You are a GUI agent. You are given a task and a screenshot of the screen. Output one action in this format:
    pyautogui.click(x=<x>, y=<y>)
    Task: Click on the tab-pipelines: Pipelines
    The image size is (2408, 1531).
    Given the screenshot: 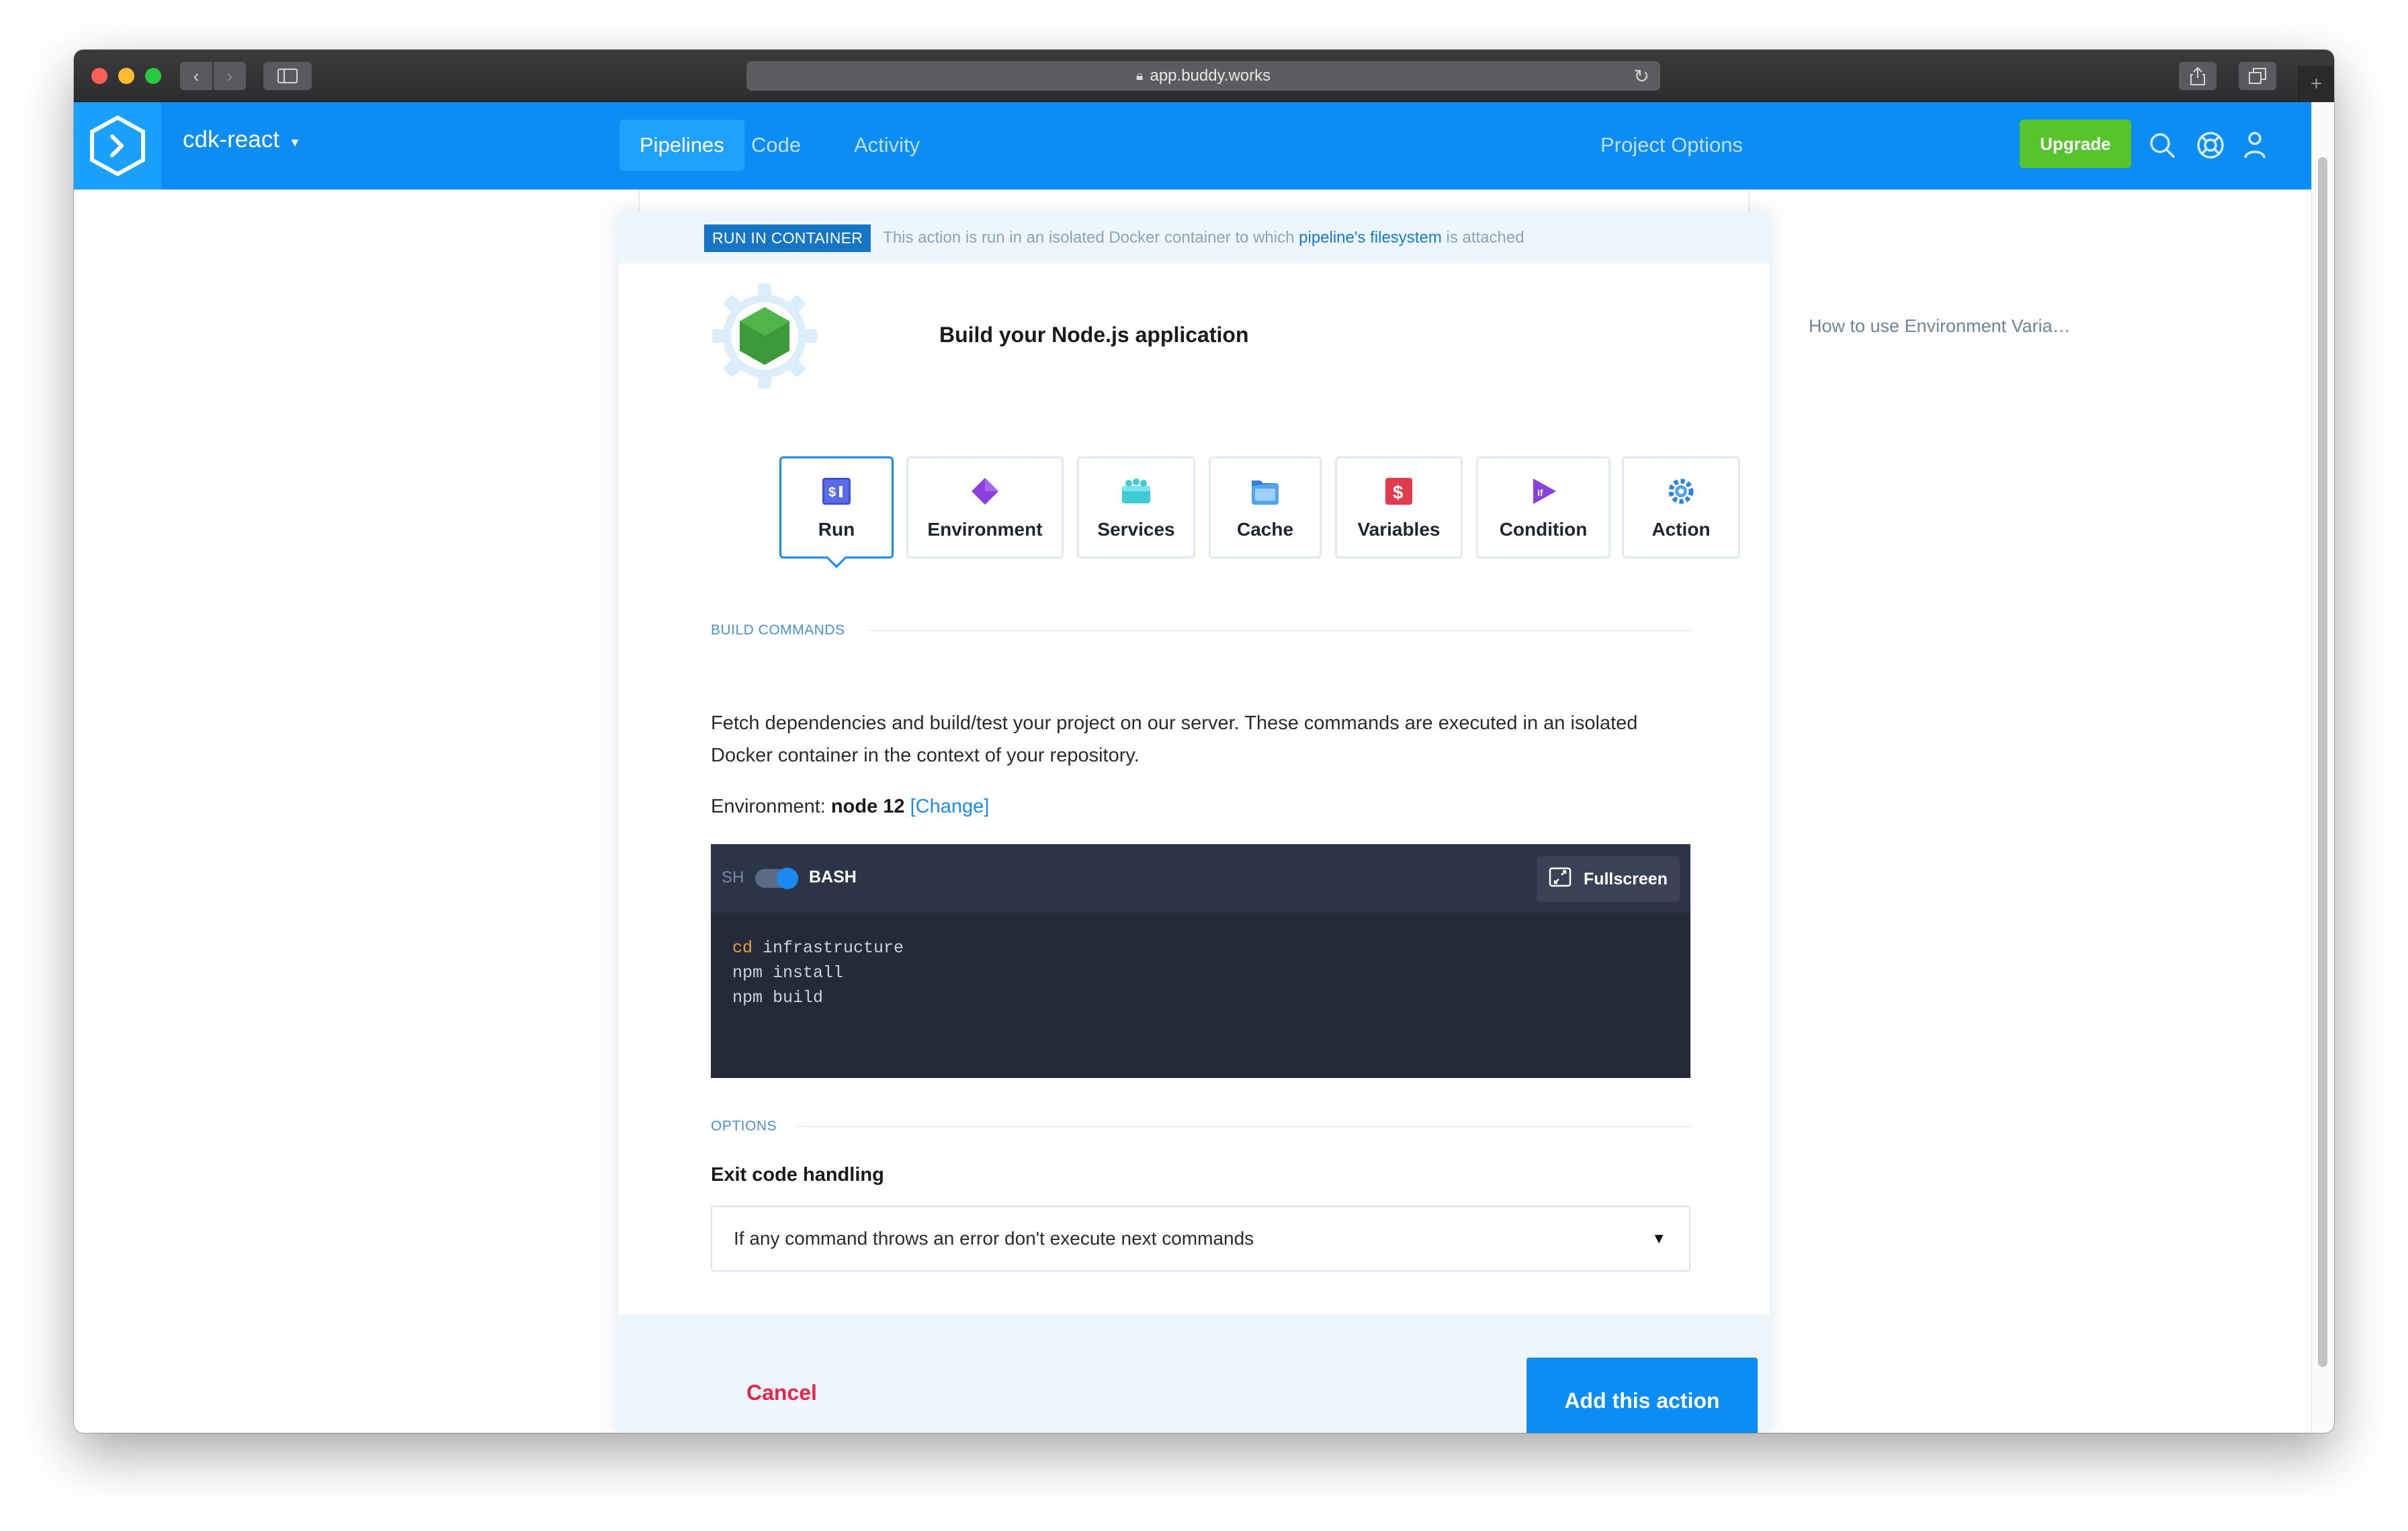 What is the action you would take?
    pyautogui.click(x=681, y=145)
    